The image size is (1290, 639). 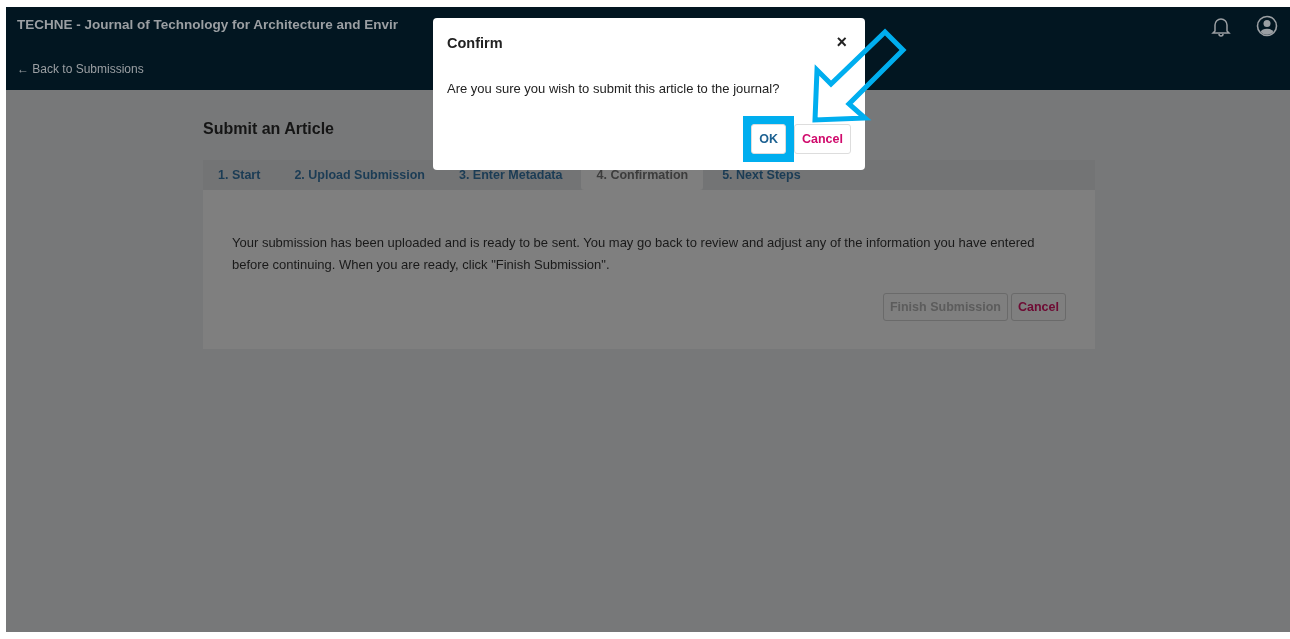 What do you see at coordinates (80, 69) in the screenshot?
I see `back-to-submissions-link: ← Back to Submissions` at bounding box center [80, 69].